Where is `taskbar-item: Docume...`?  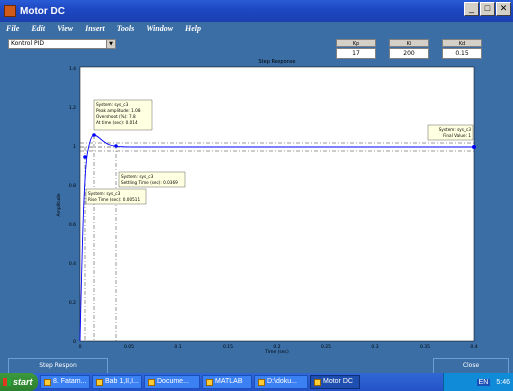
taskbar-item: Docume... is located at coordinates (172, 382).